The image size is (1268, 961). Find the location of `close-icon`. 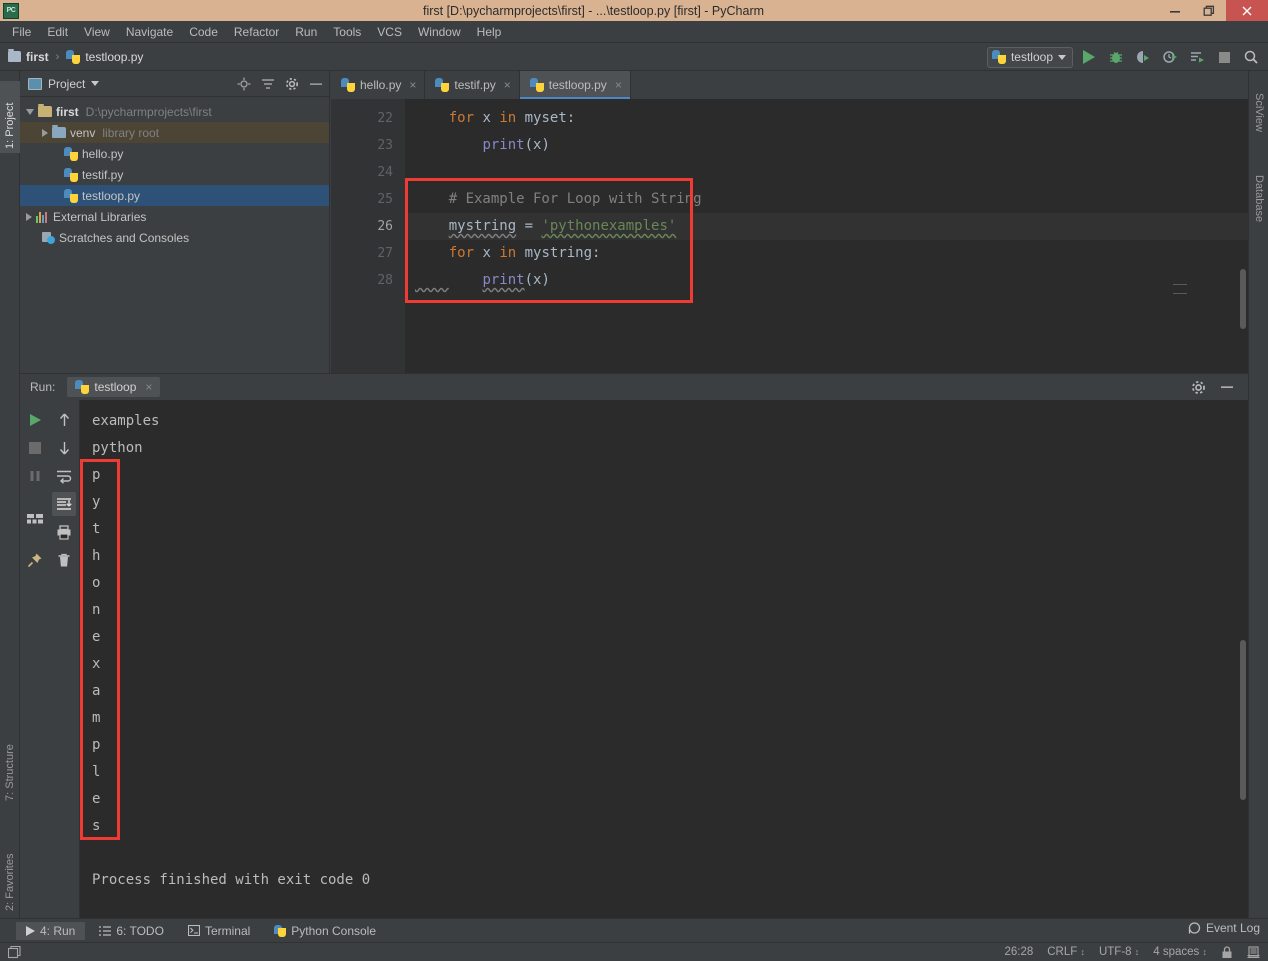

close-icon is located at coordinates (1247, 10).